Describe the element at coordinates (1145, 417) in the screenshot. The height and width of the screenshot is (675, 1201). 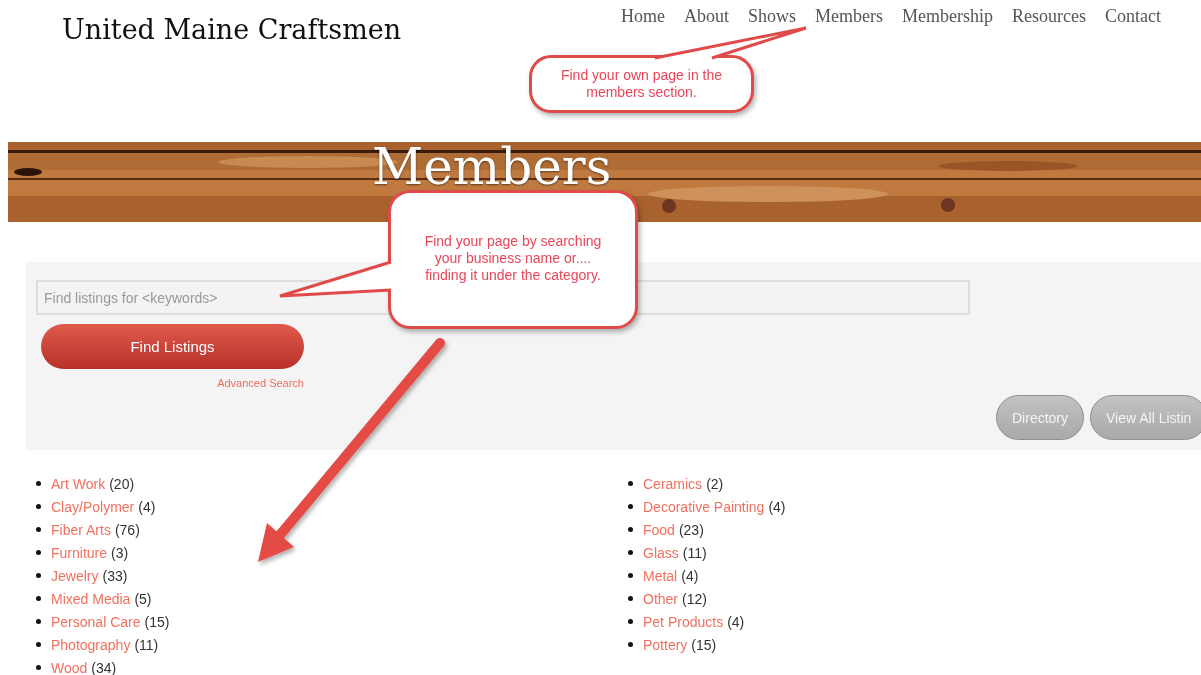
I see `view-button: View All Listin` at that location.